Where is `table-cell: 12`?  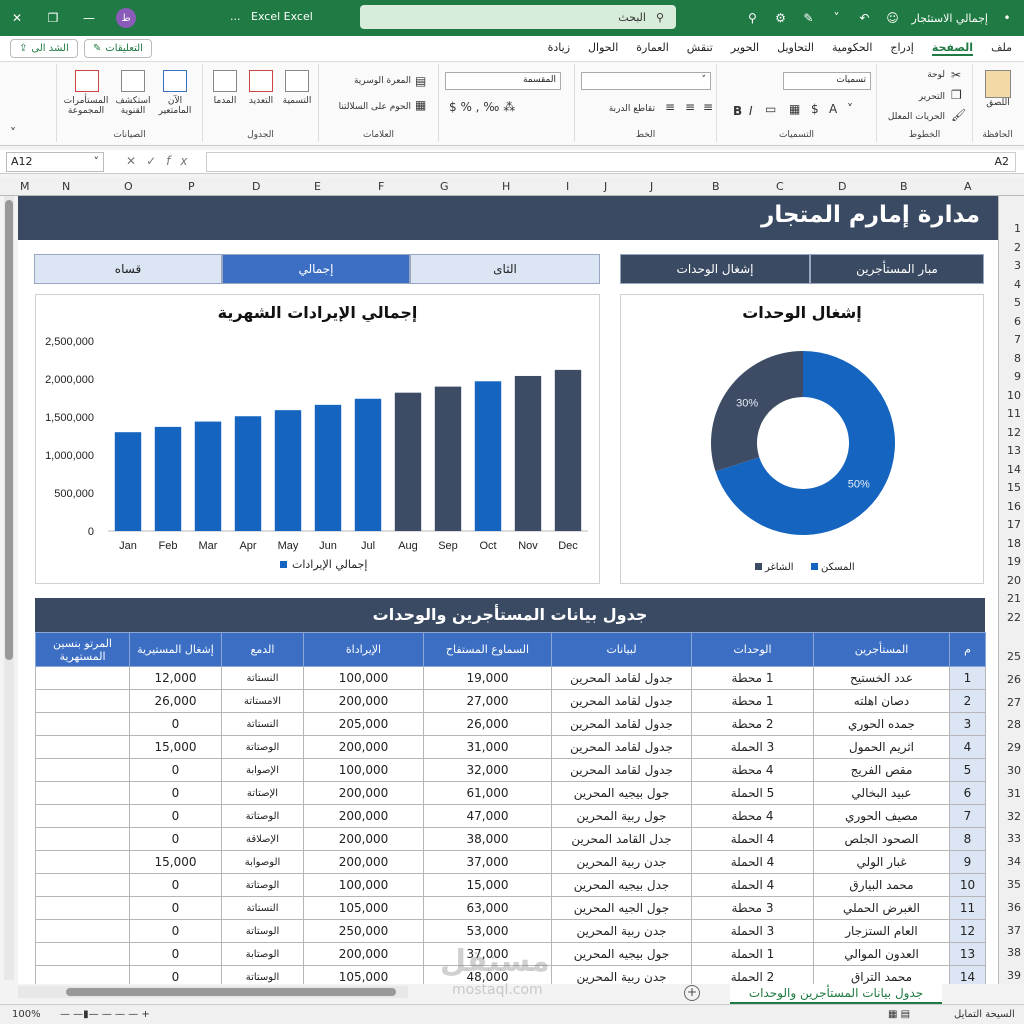
table-cell: 12 is located at coordinates (967, 931).